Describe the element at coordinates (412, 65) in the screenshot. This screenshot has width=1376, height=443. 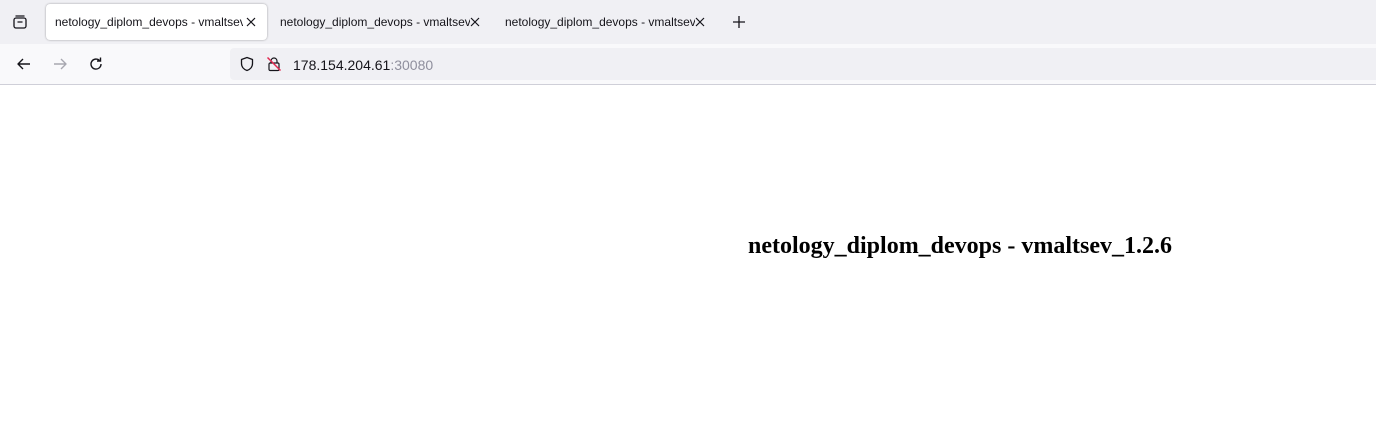
I see `url-port: :30080` at that location.